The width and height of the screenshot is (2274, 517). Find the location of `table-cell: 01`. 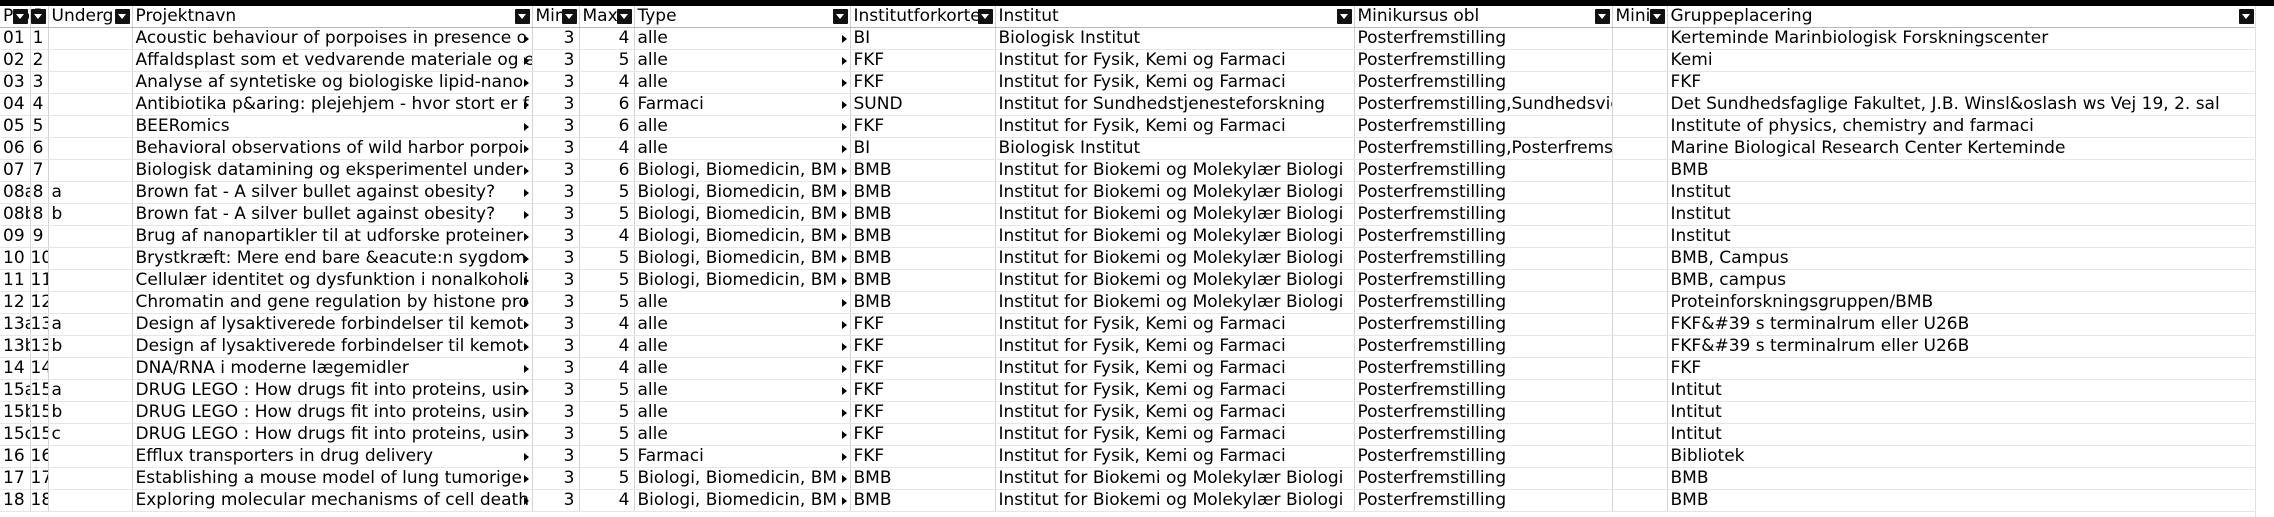

table-cell: 01 is located at coordinates (15, 38).